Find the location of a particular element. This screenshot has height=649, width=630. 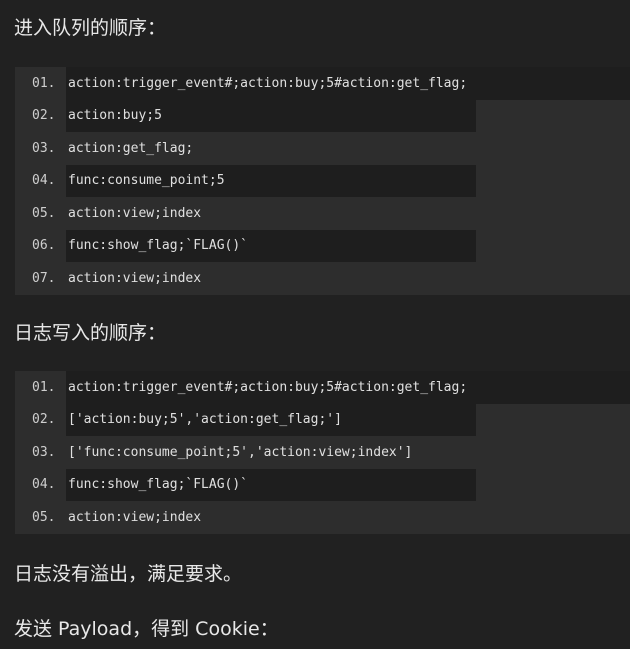

heading-log-order: 日志写入的顺序： is located at coordinates (90, 333).